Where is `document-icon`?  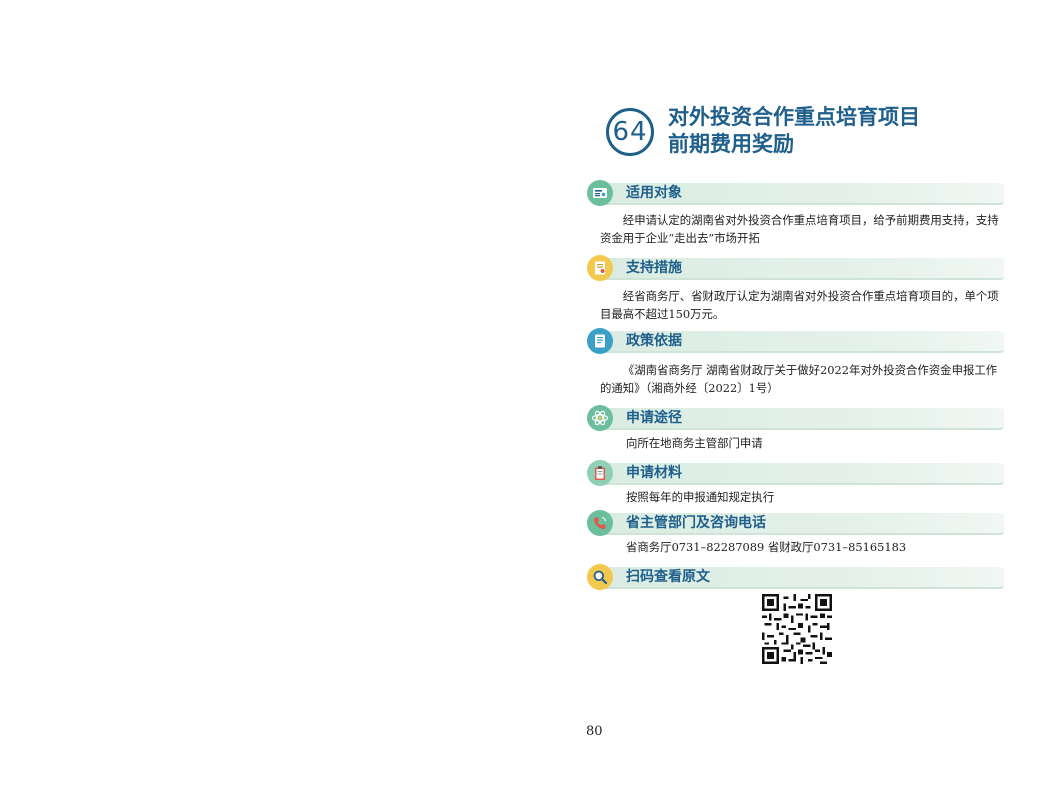 document-icon is located at coordinates (600, 341).